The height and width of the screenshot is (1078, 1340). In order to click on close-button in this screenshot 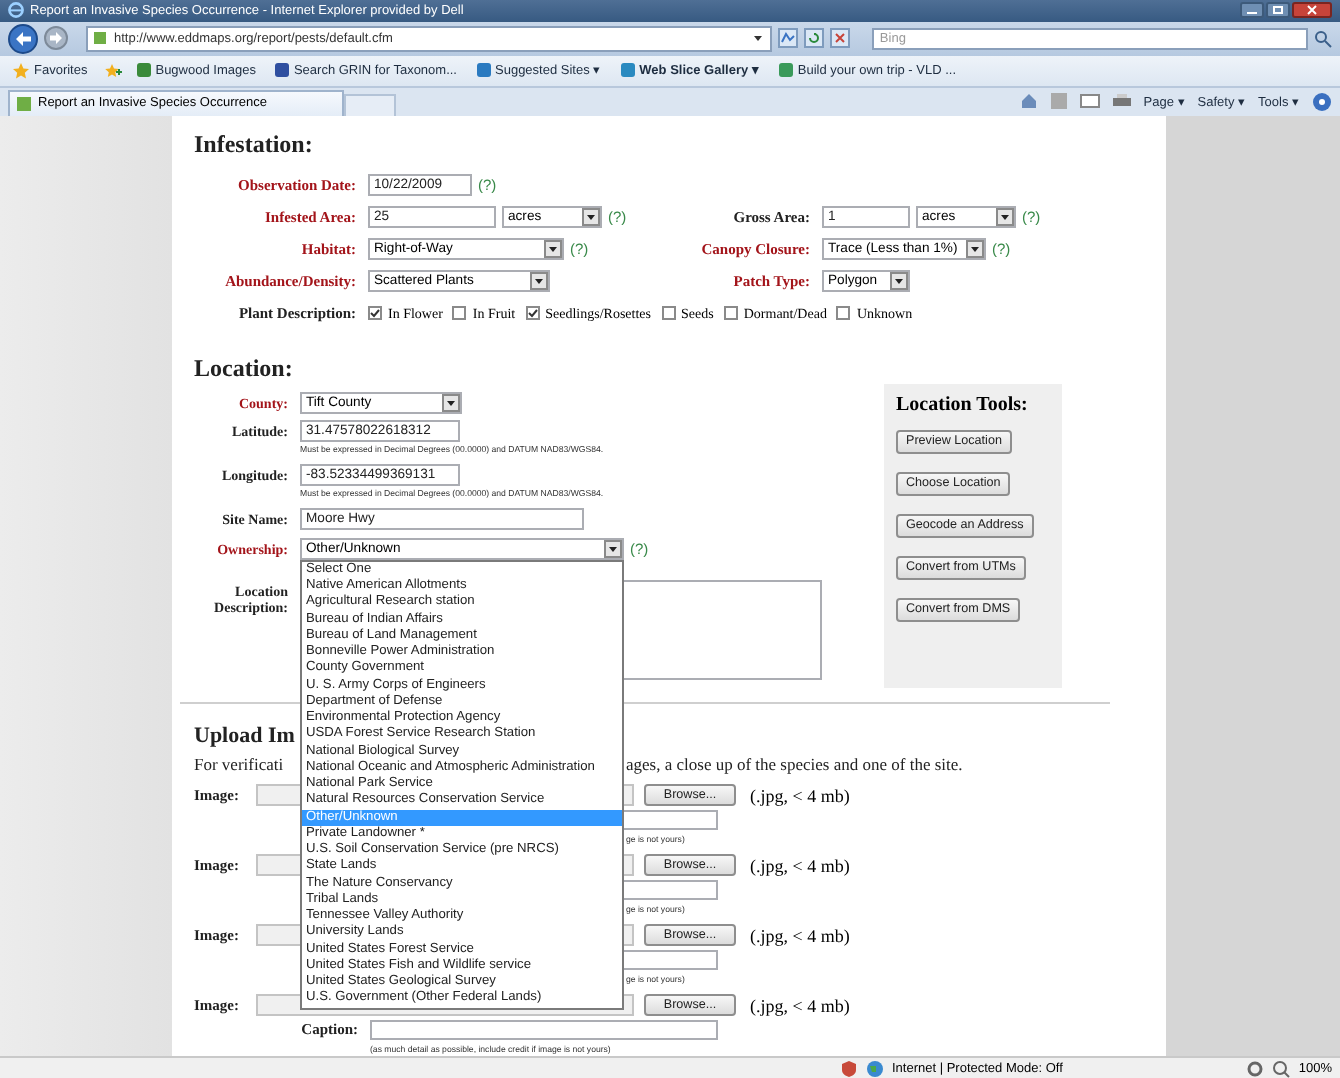, I will do `click(1312, 10)`.